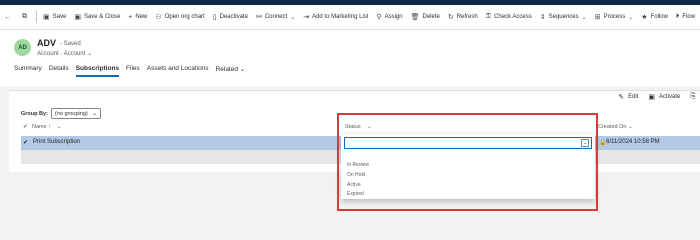 The width and height of the screenshot is (700, 240). I want to click on tab-related: Related ⌄, so click(231, 71).